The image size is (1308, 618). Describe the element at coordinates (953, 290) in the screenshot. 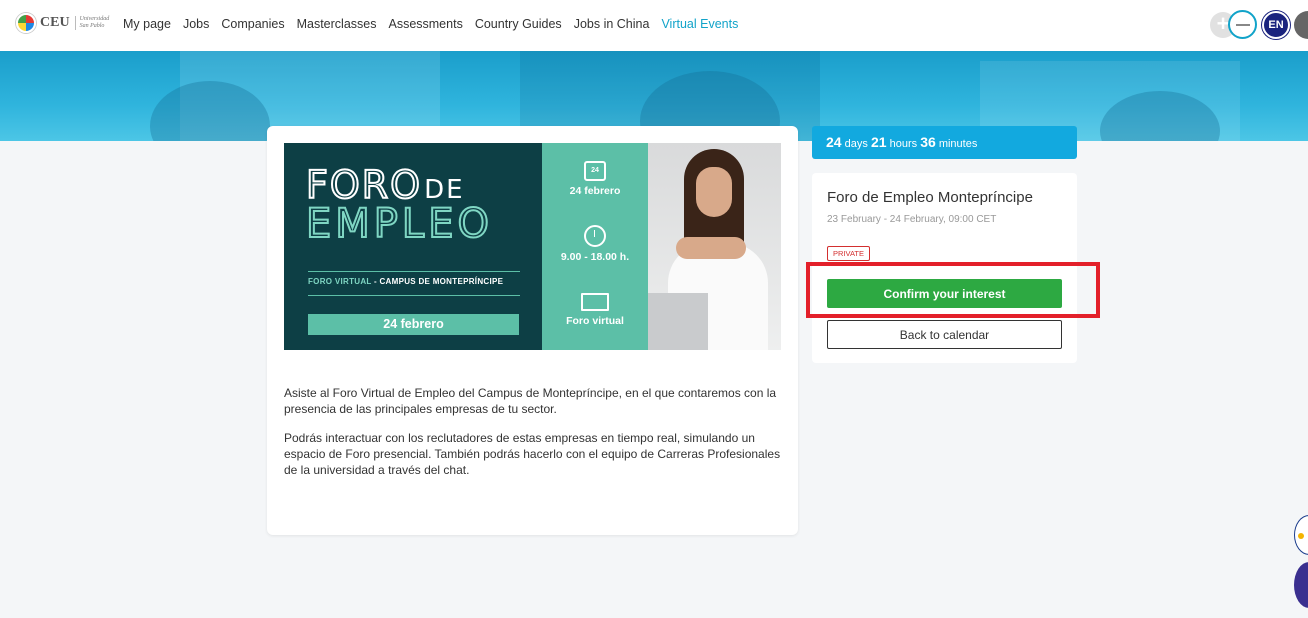

I see `highlight-box` at that location.